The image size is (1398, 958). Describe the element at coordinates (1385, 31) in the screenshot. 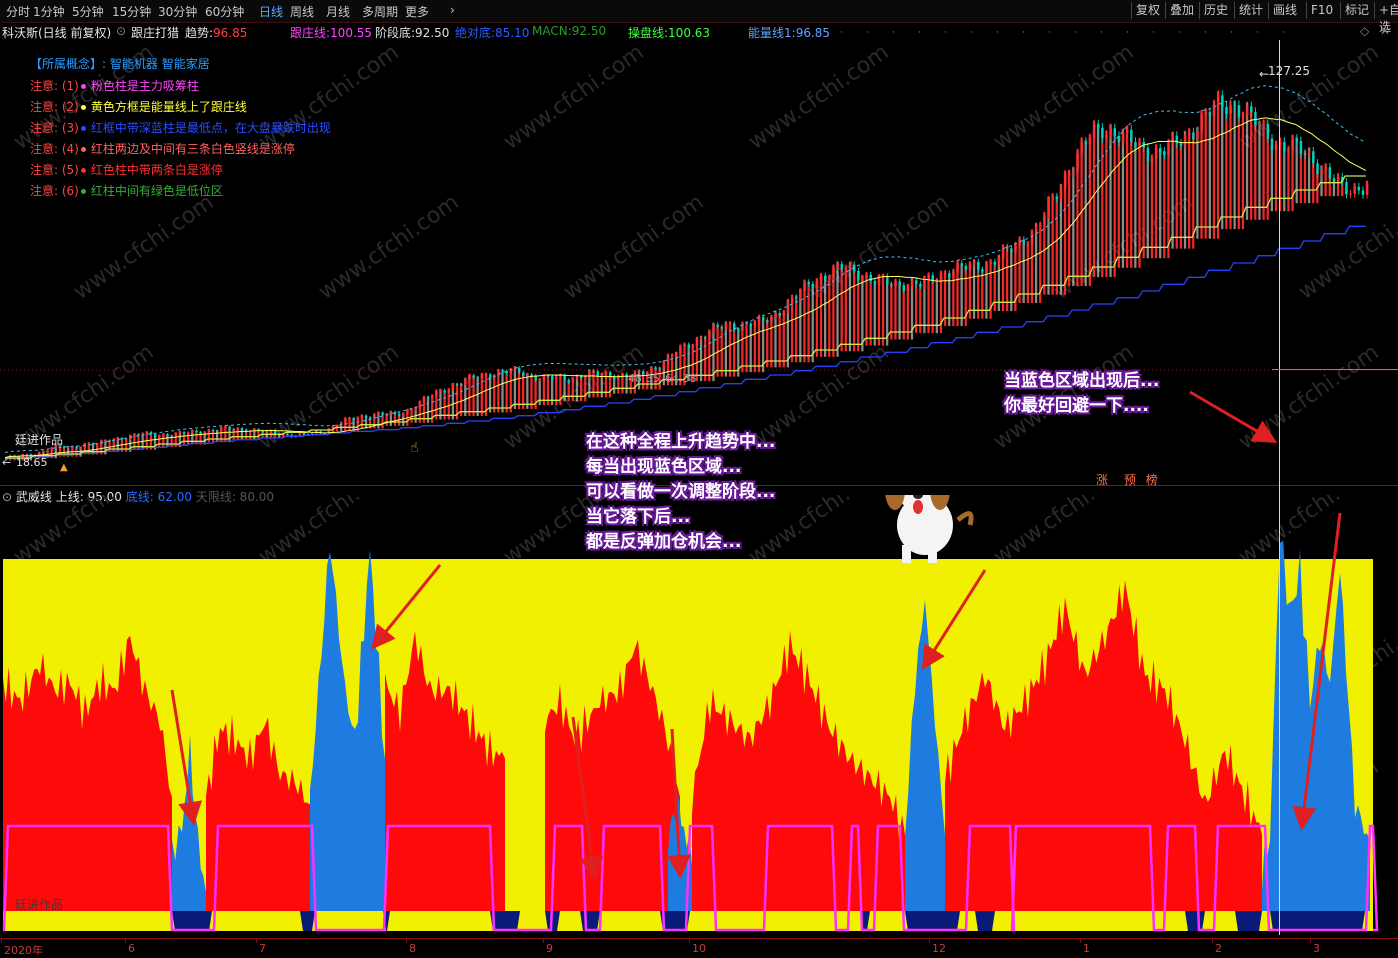

I see `close-icon: ✕` at that location.